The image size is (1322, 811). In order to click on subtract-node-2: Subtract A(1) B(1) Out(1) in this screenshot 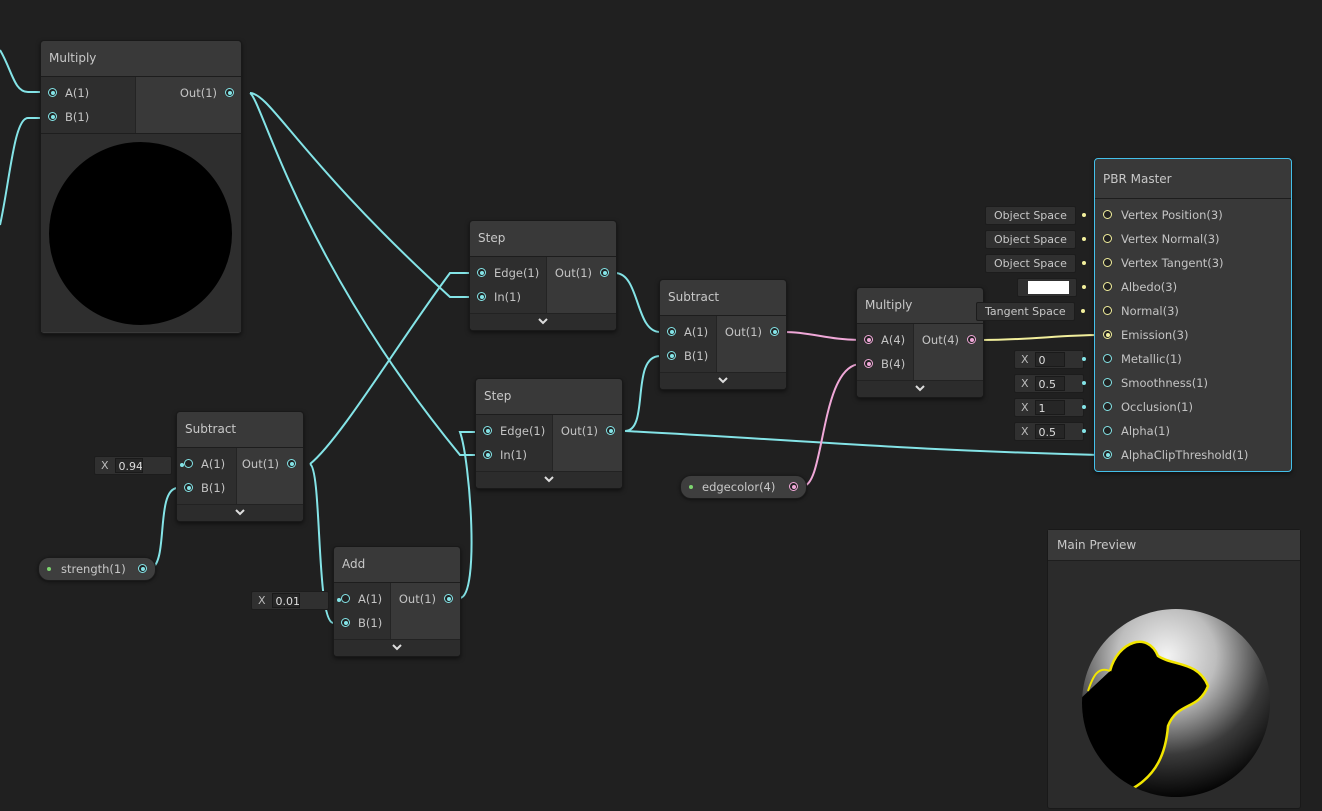, I will do `click(723, 334)`.